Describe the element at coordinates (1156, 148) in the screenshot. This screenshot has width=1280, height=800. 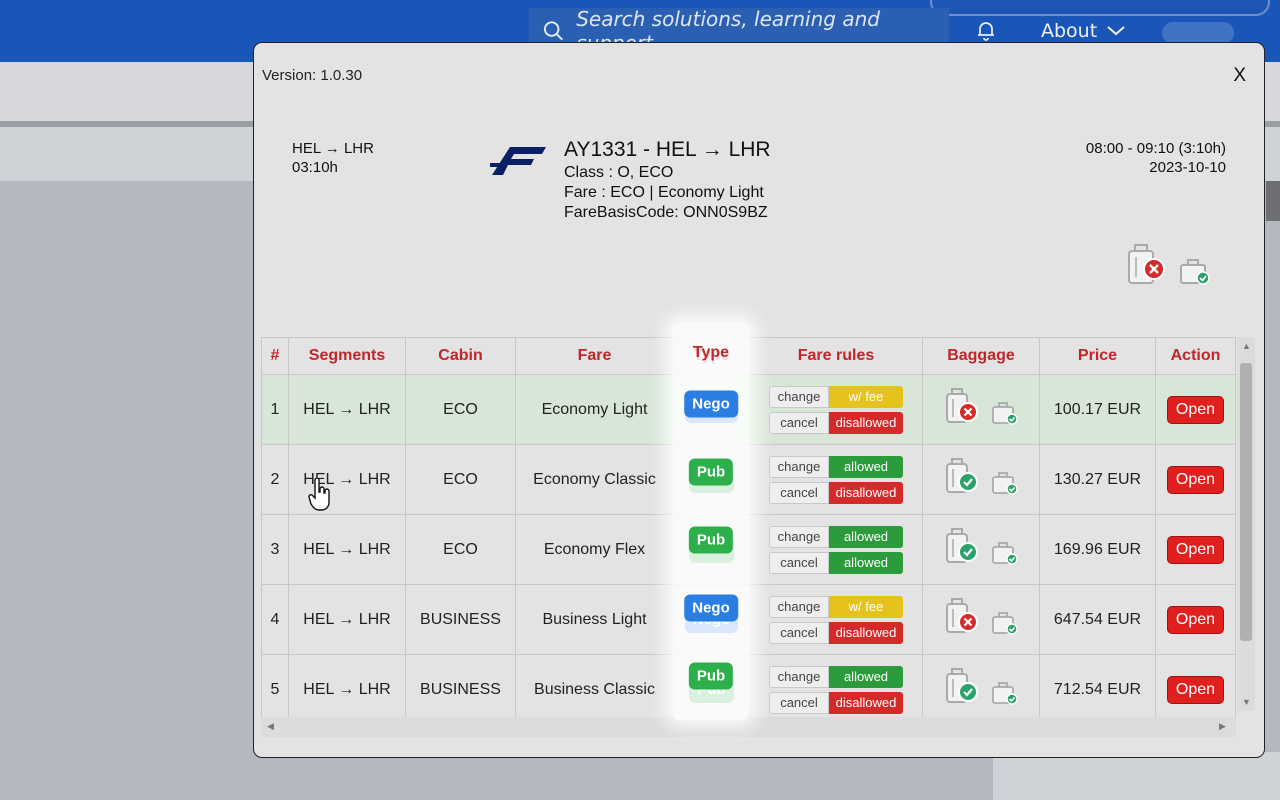
I see `time-range: 08:00 - 09:10 (3:10h)` at that location.